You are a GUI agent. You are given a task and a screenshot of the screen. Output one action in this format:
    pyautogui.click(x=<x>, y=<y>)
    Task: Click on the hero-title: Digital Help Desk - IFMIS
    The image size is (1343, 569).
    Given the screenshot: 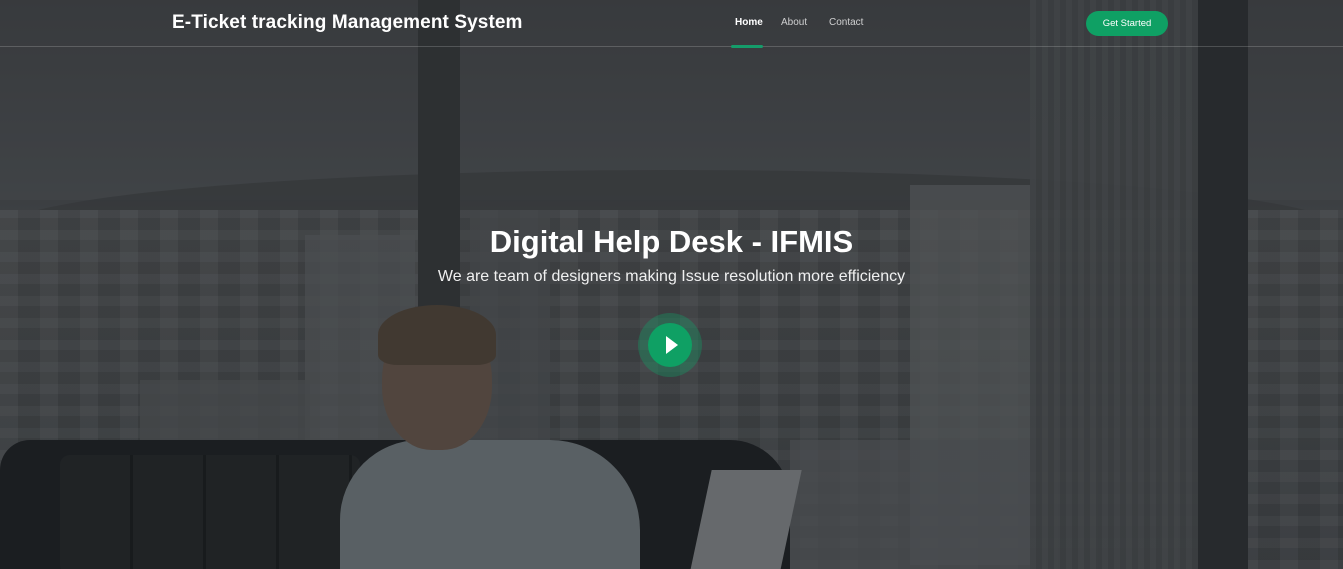 What is the action you would take?
    pyautogui.click(x=671, y=241)
    